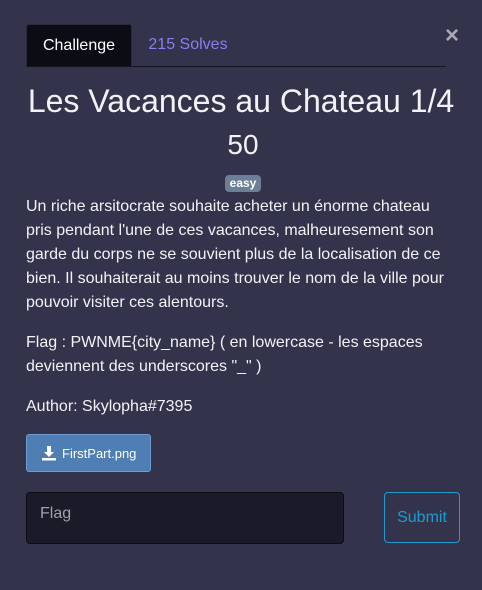 The width and height of the screenshot is (482, 590). What do you see at coordinates (243, 144) in the screenshot?
I see `challenge-points: 50` at bounding box center [243, 144].